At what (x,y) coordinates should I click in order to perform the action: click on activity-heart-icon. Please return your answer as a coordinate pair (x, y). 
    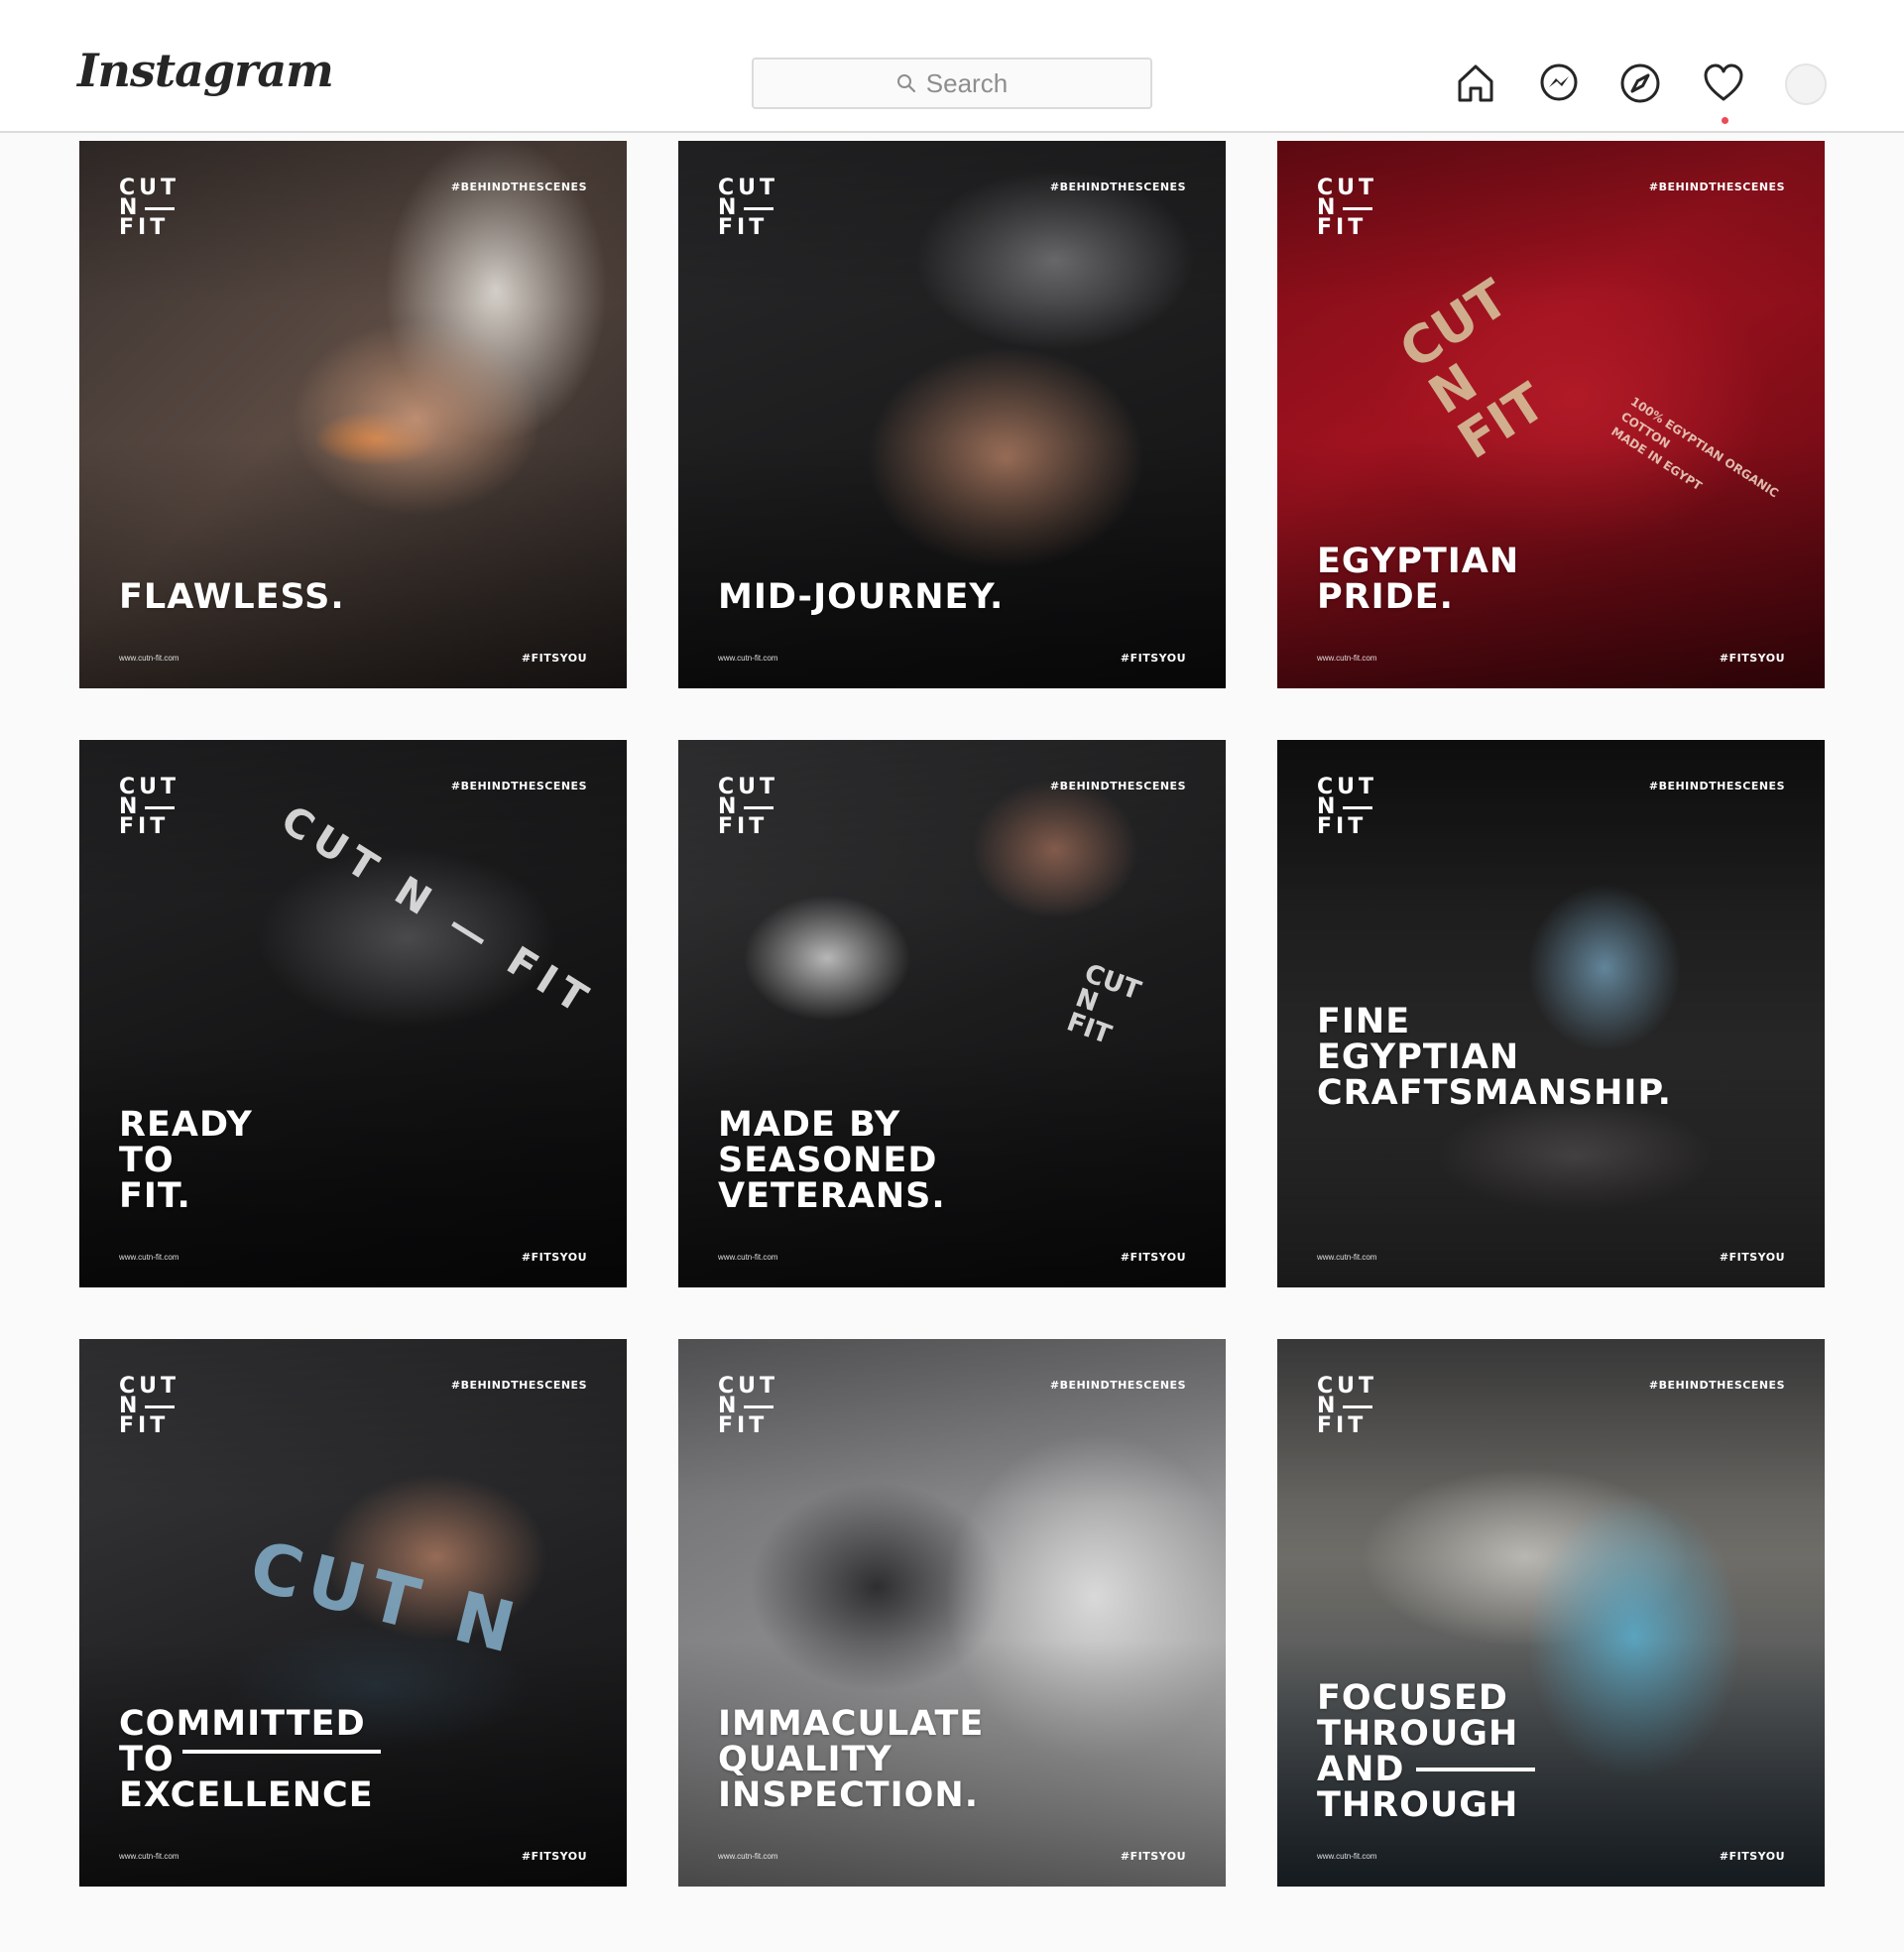
    Looking at the image, I should click on (1723, 83).